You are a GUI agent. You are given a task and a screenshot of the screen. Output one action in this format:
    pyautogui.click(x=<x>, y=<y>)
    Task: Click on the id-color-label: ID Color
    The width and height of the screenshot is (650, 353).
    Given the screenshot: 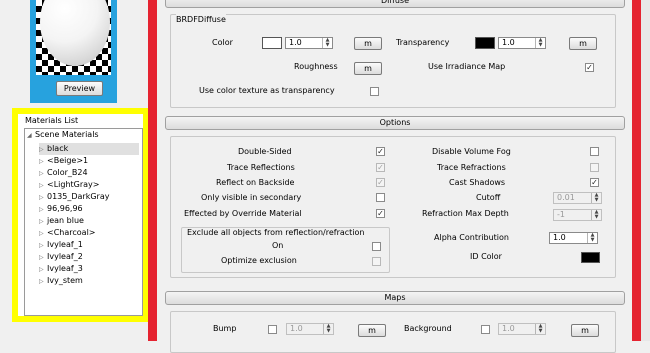 What is the action you would take?
    pyautogui.click(x=486, y=256)
    